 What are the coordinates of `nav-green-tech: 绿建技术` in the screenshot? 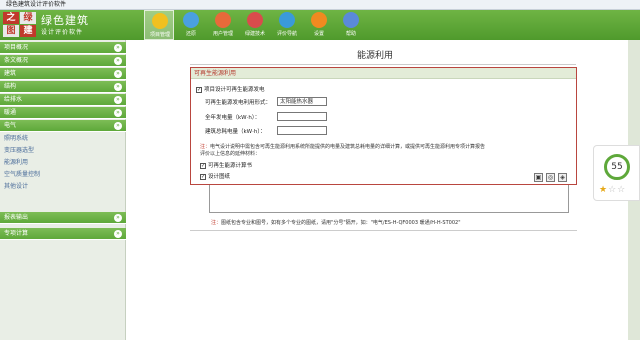 It's located at (255, 25).